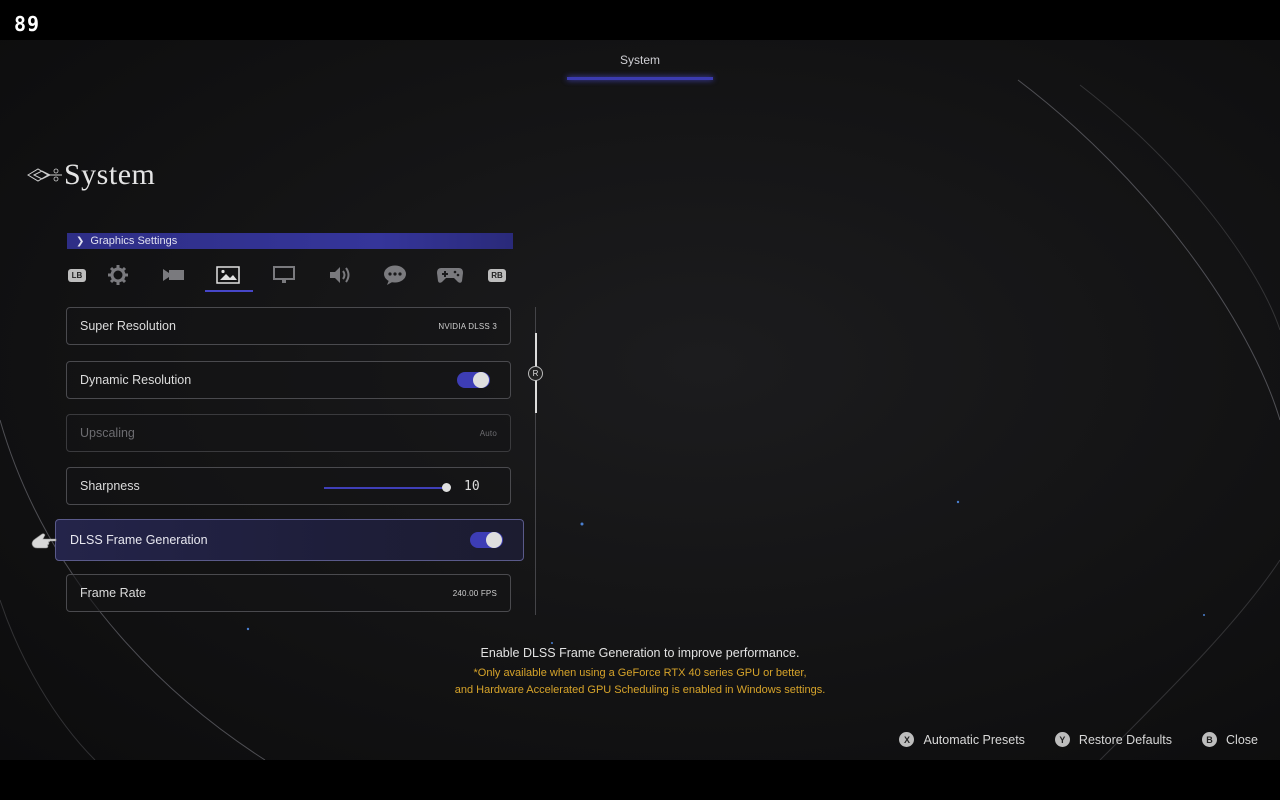  What do you see at coordinates (395, 275) in the screenshot?
I see `chat-icon` at bounding box center [395, 275].